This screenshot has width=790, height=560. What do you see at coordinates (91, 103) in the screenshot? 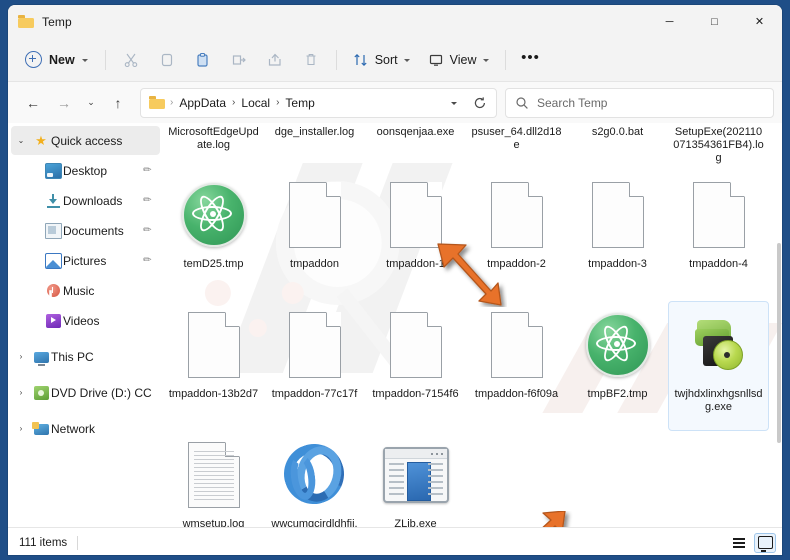
I see `recent-locations-button: ⌄` at bounding box center [91, 103].